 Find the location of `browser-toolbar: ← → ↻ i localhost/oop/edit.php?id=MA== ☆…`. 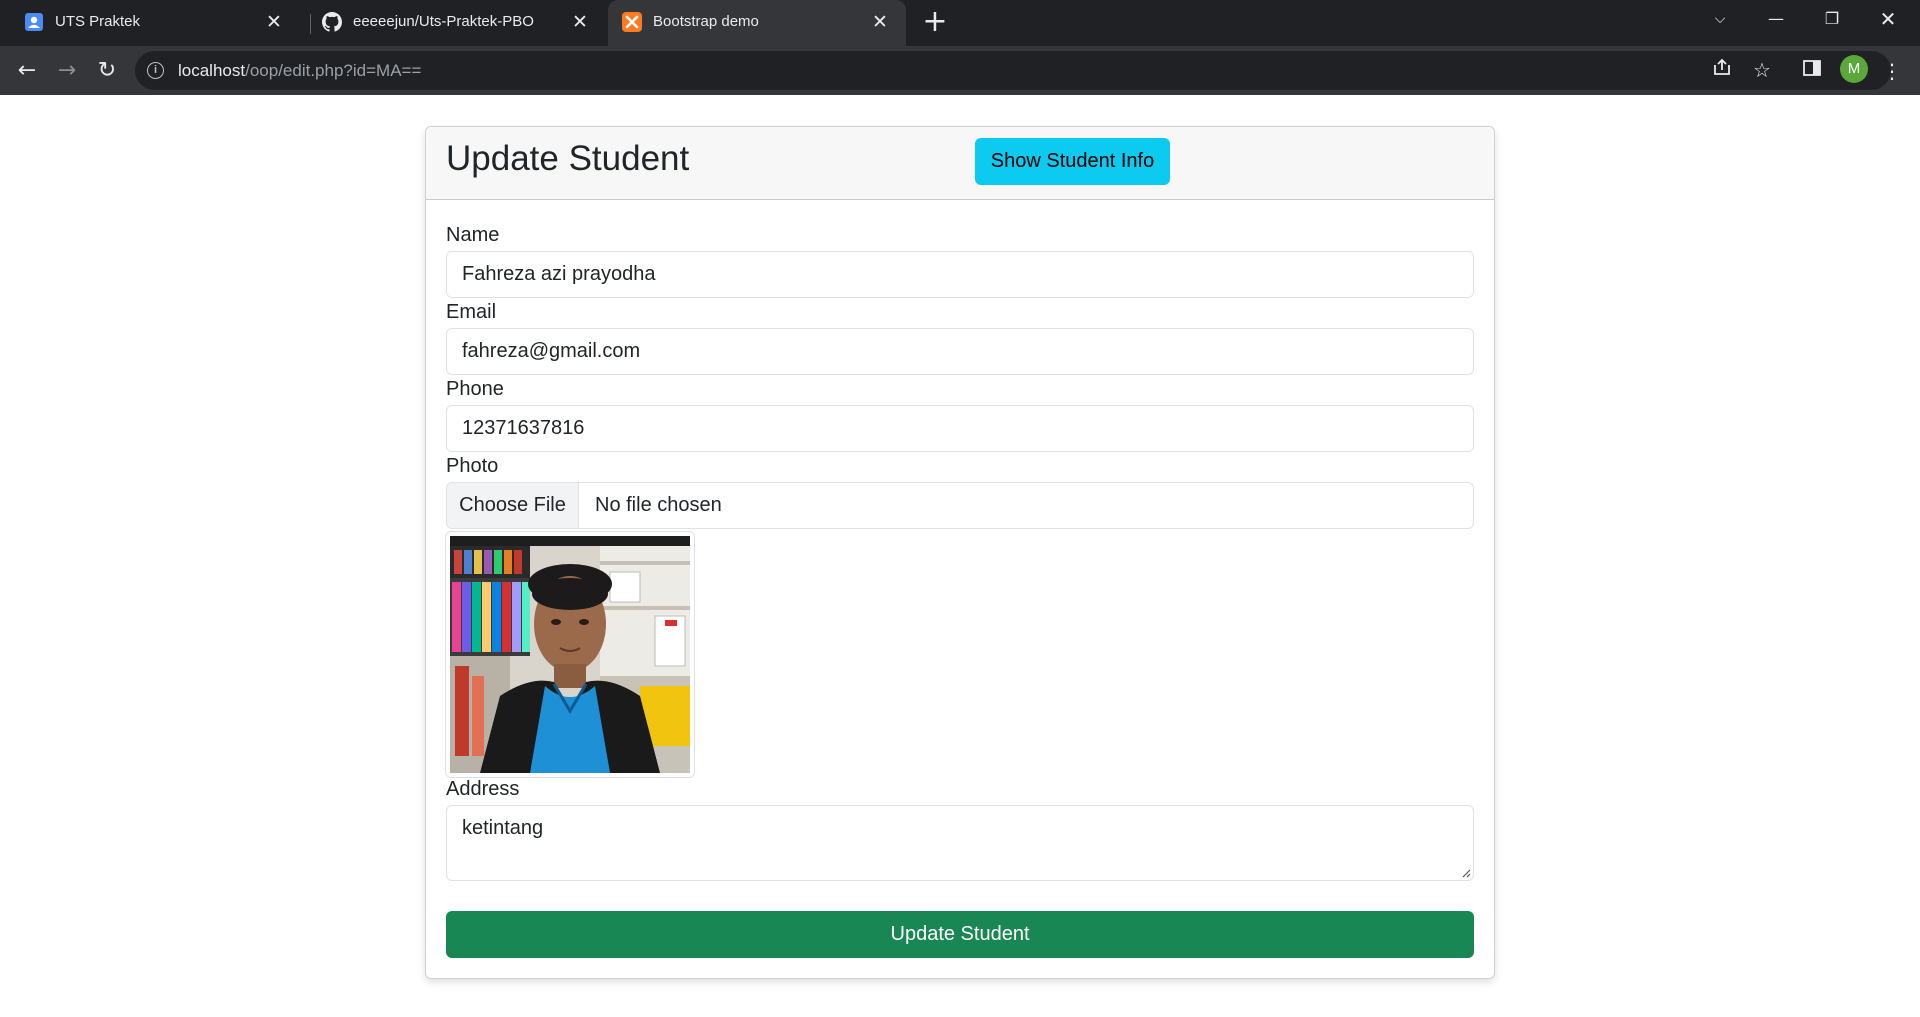

browser-toolbar: ← → ↻ i localhost/oop/edit.php?id=MA== ☆… is located at coordinates (960, 70).